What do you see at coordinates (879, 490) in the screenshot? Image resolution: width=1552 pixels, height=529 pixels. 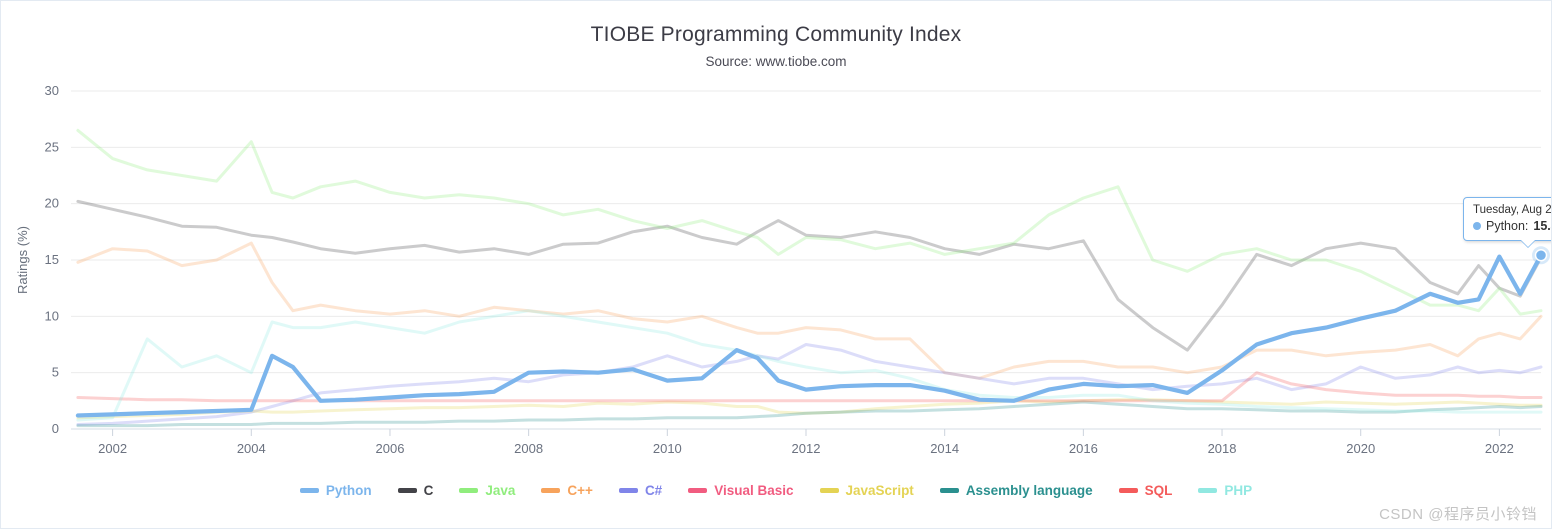 I see `legend-label: JavaScript` at bounding box center [879, 490].